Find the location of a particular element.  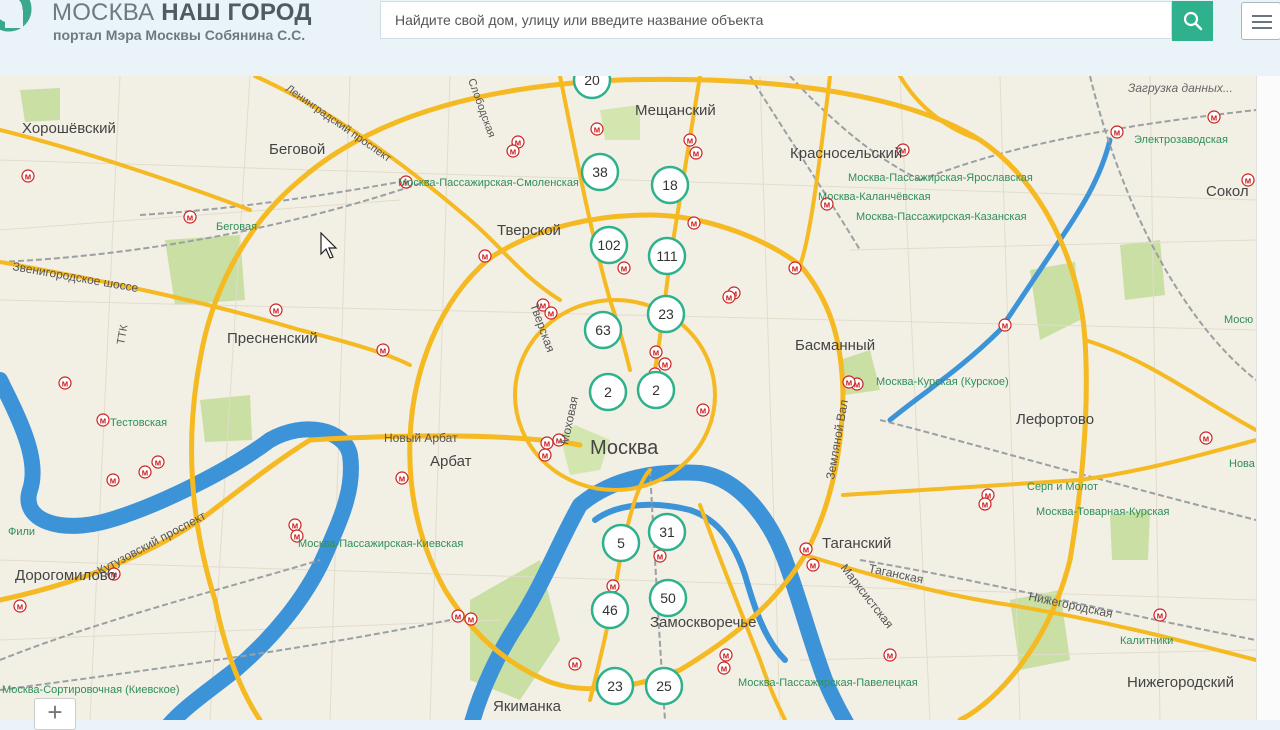

cluster-count: 102 is located at coordinates (609, 245).